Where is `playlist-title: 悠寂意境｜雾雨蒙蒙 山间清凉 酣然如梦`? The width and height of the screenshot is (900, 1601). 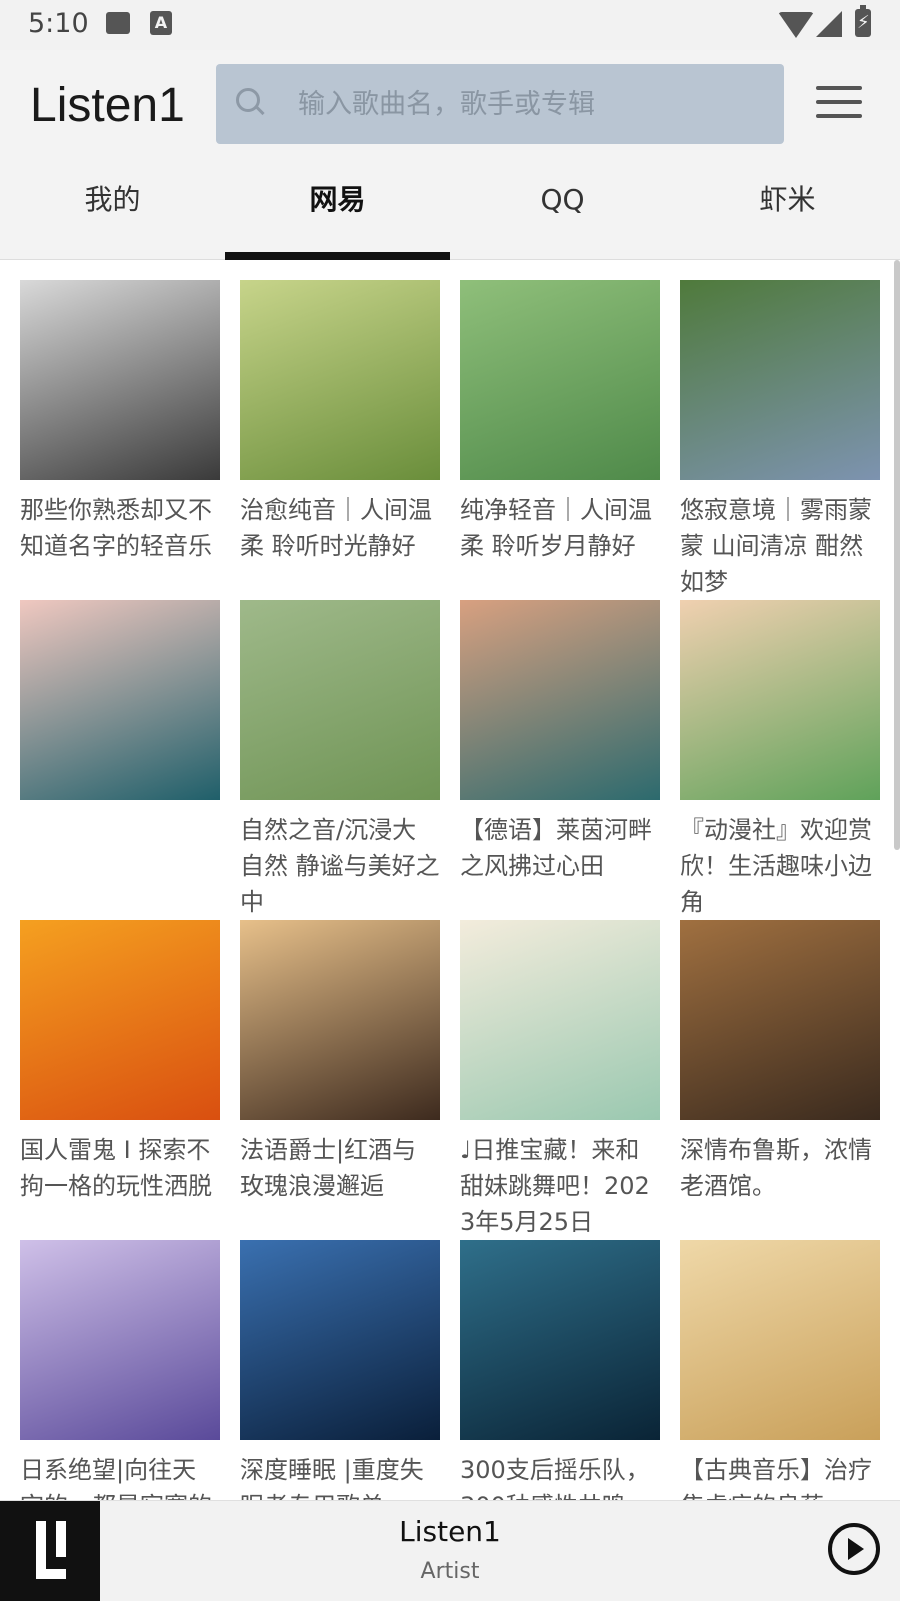
playlist-title: 悠寂意境｜雾雨蒙蒙 山间清凉 酣然如梦 is located at coordinates (780, 546).